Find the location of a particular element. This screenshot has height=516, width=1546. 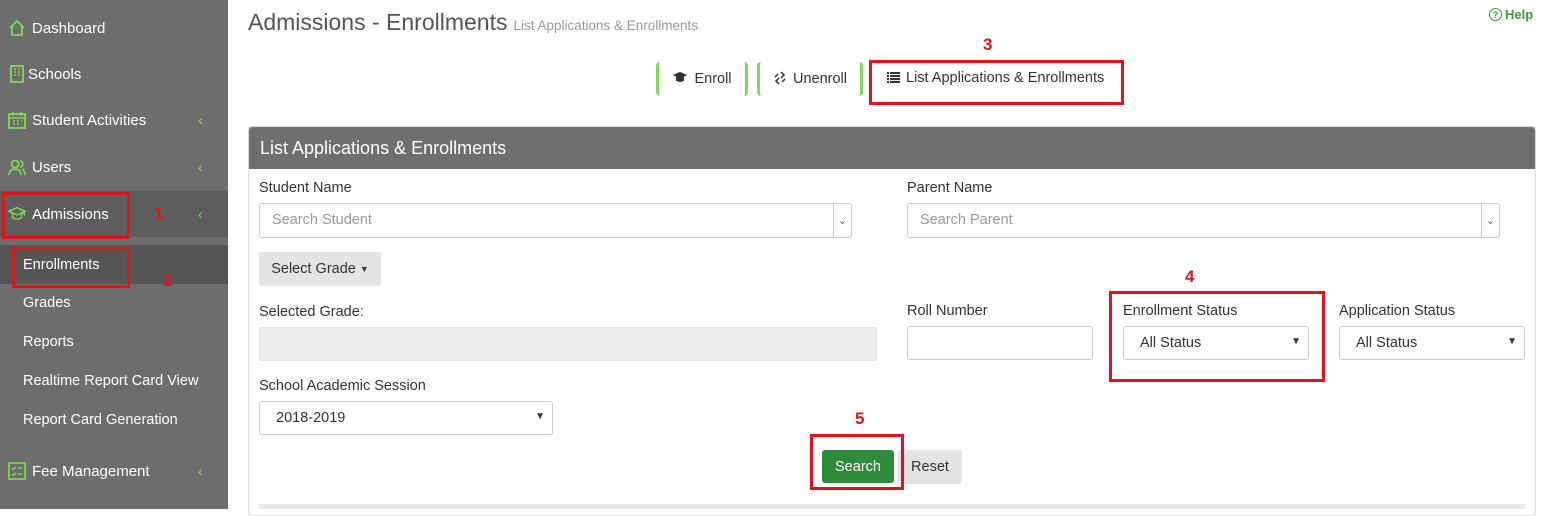

page-title-text: Admissions - Enrollments is located at coordinates (378, 22).